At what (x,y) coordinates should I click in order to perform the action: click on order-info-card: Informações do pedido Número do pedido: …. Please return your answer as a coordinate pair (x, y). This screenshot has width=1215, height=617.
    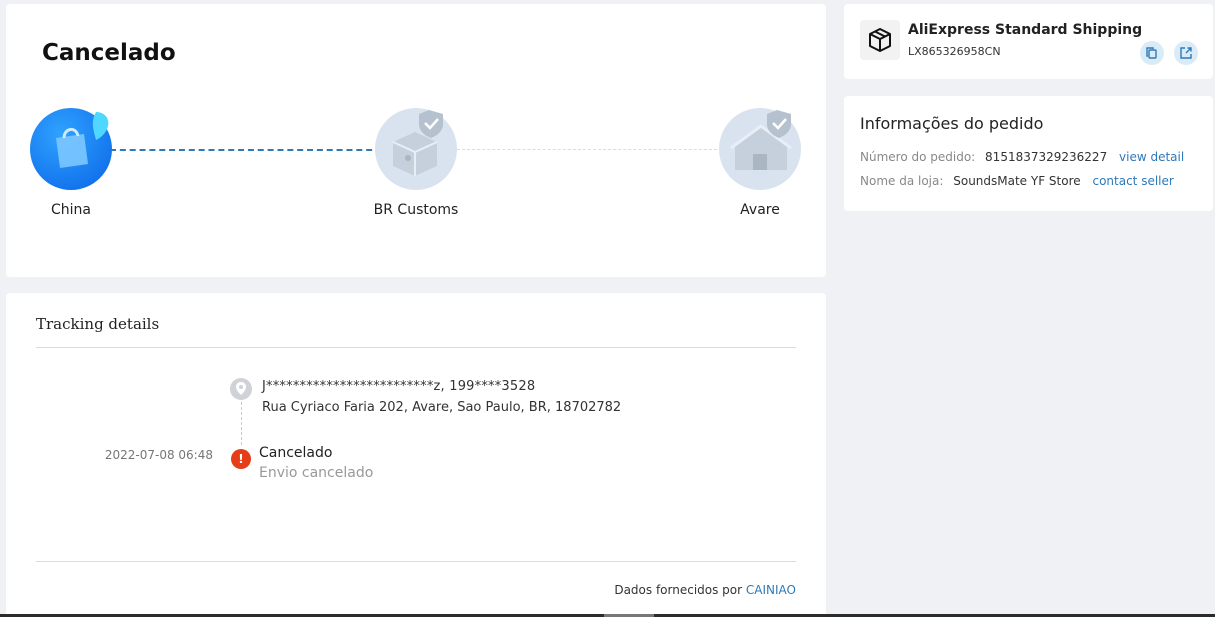
    Looking at the image, I should click on (1028, 153).